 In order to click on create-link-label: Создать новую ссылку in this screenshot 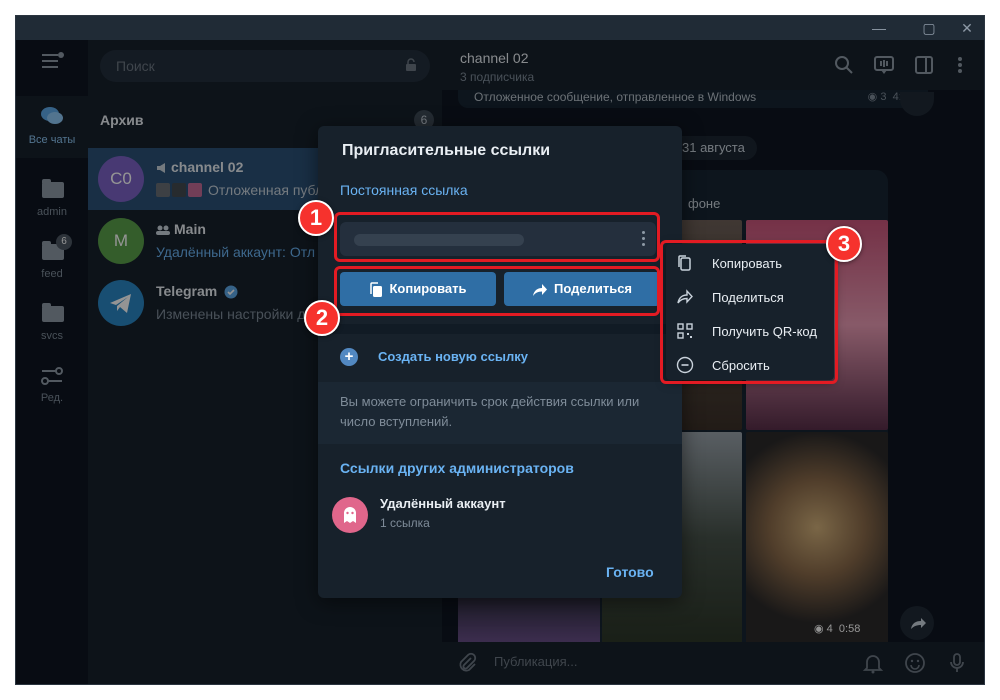, I will do `click(453, 356)`.